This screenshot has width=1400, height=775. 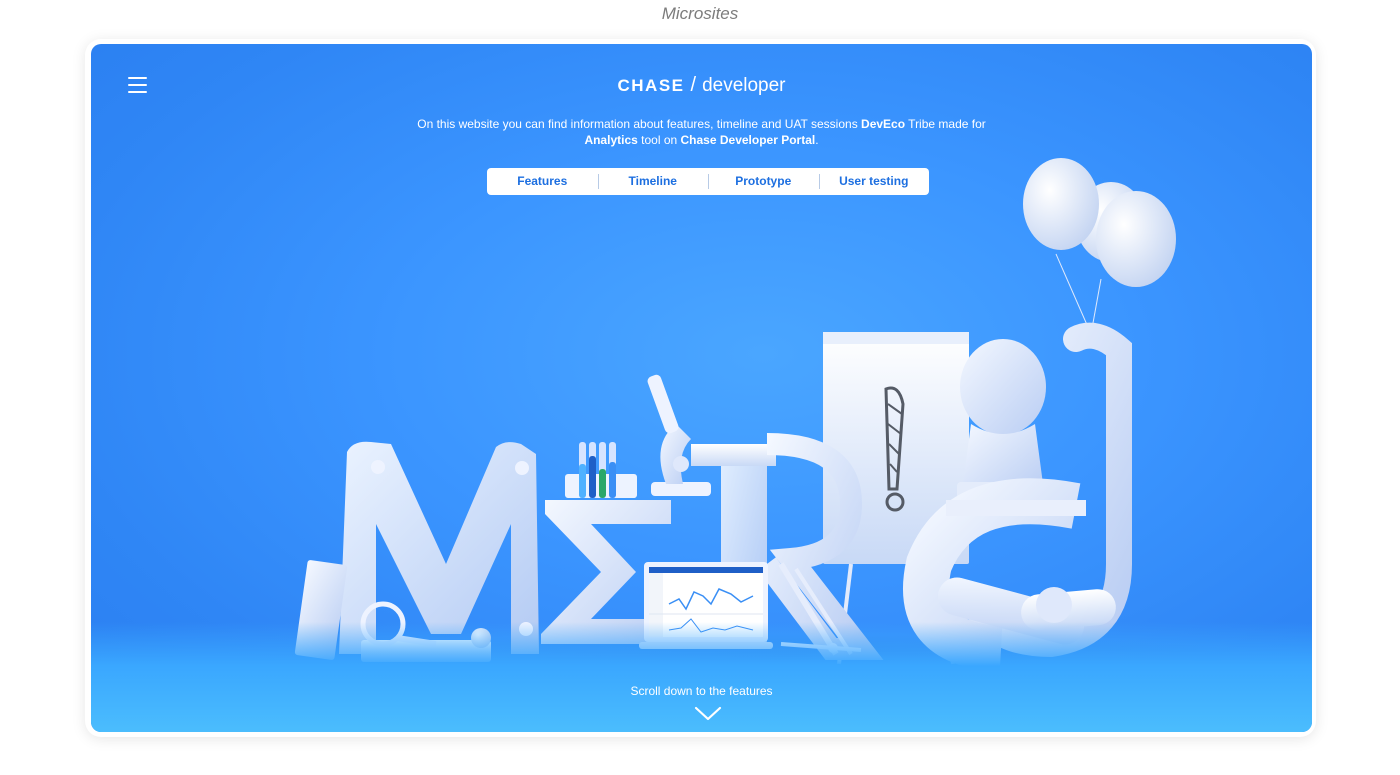 I want to click on tab-user-testing: User testing, so click(x=874, y=181).